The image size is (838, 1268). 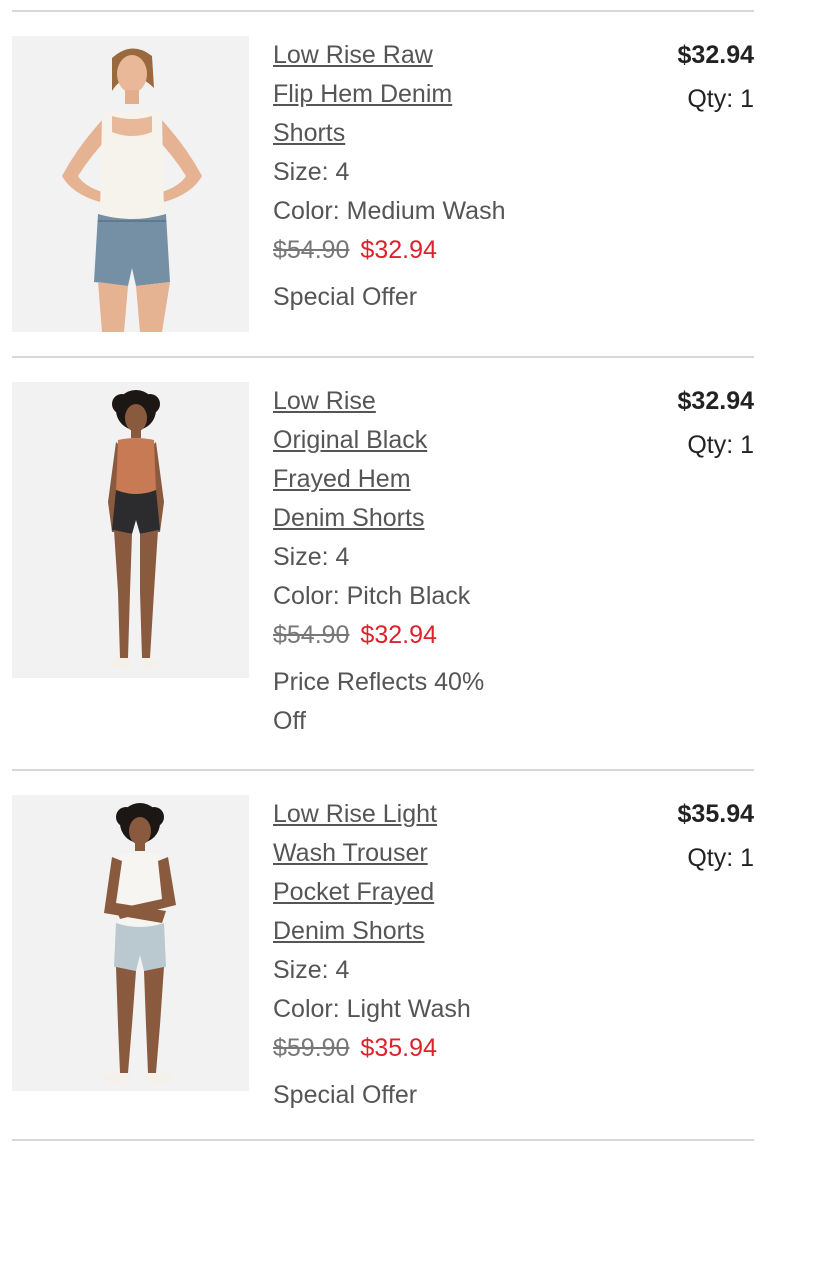 What do you see at coordinates (139, 943) in the screenshot?
I see `model-white-tank-light-shorts-icon` at bounding box center [139, 943].